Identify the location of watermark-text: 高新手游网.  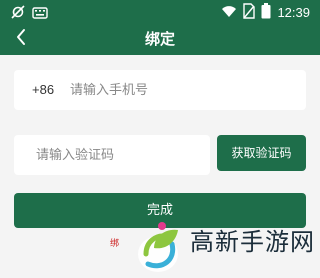
(252, 242).